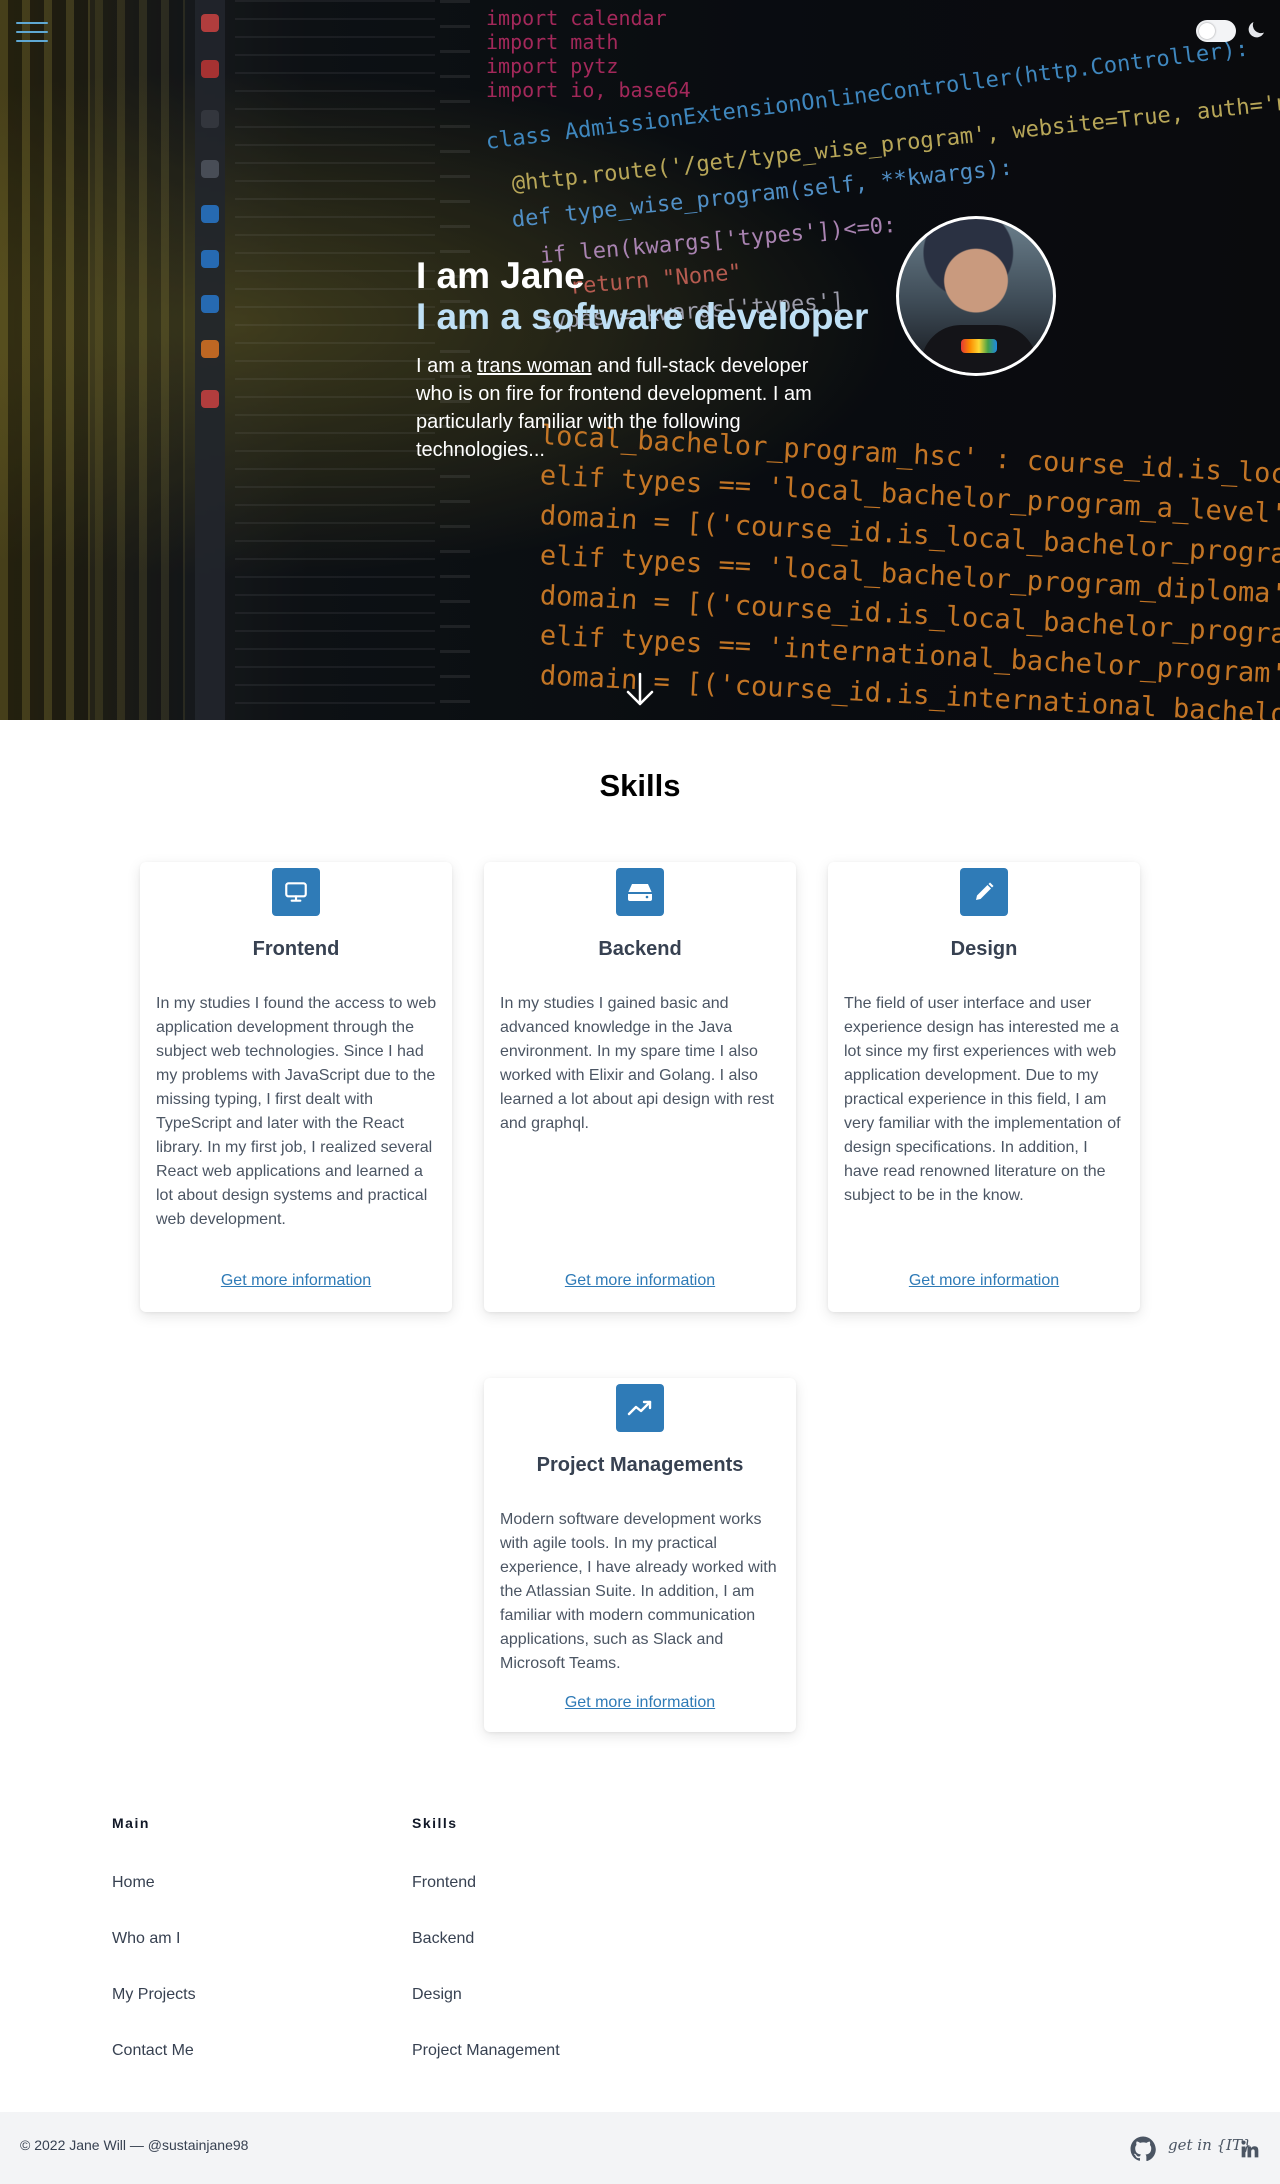 The width and height of the screenshot is (1280, 2184). Describe the element at coordinates (1207, 31) in the screenshot. I see `theme-toggle-knob` at that location.